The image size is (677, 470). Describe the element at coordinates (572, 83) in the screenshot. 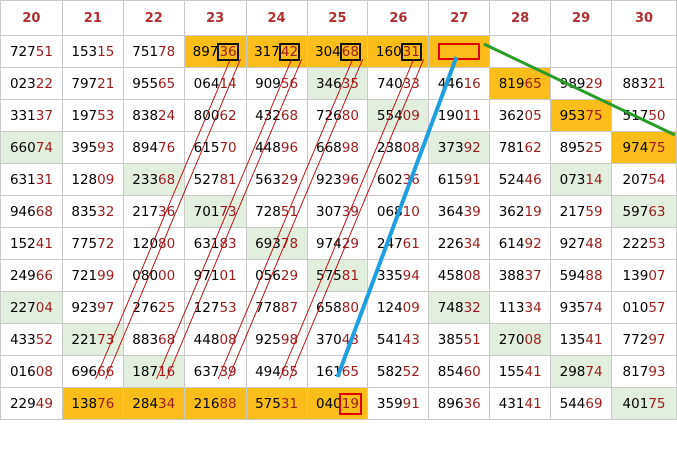

I see `number-head: 989` at that location.